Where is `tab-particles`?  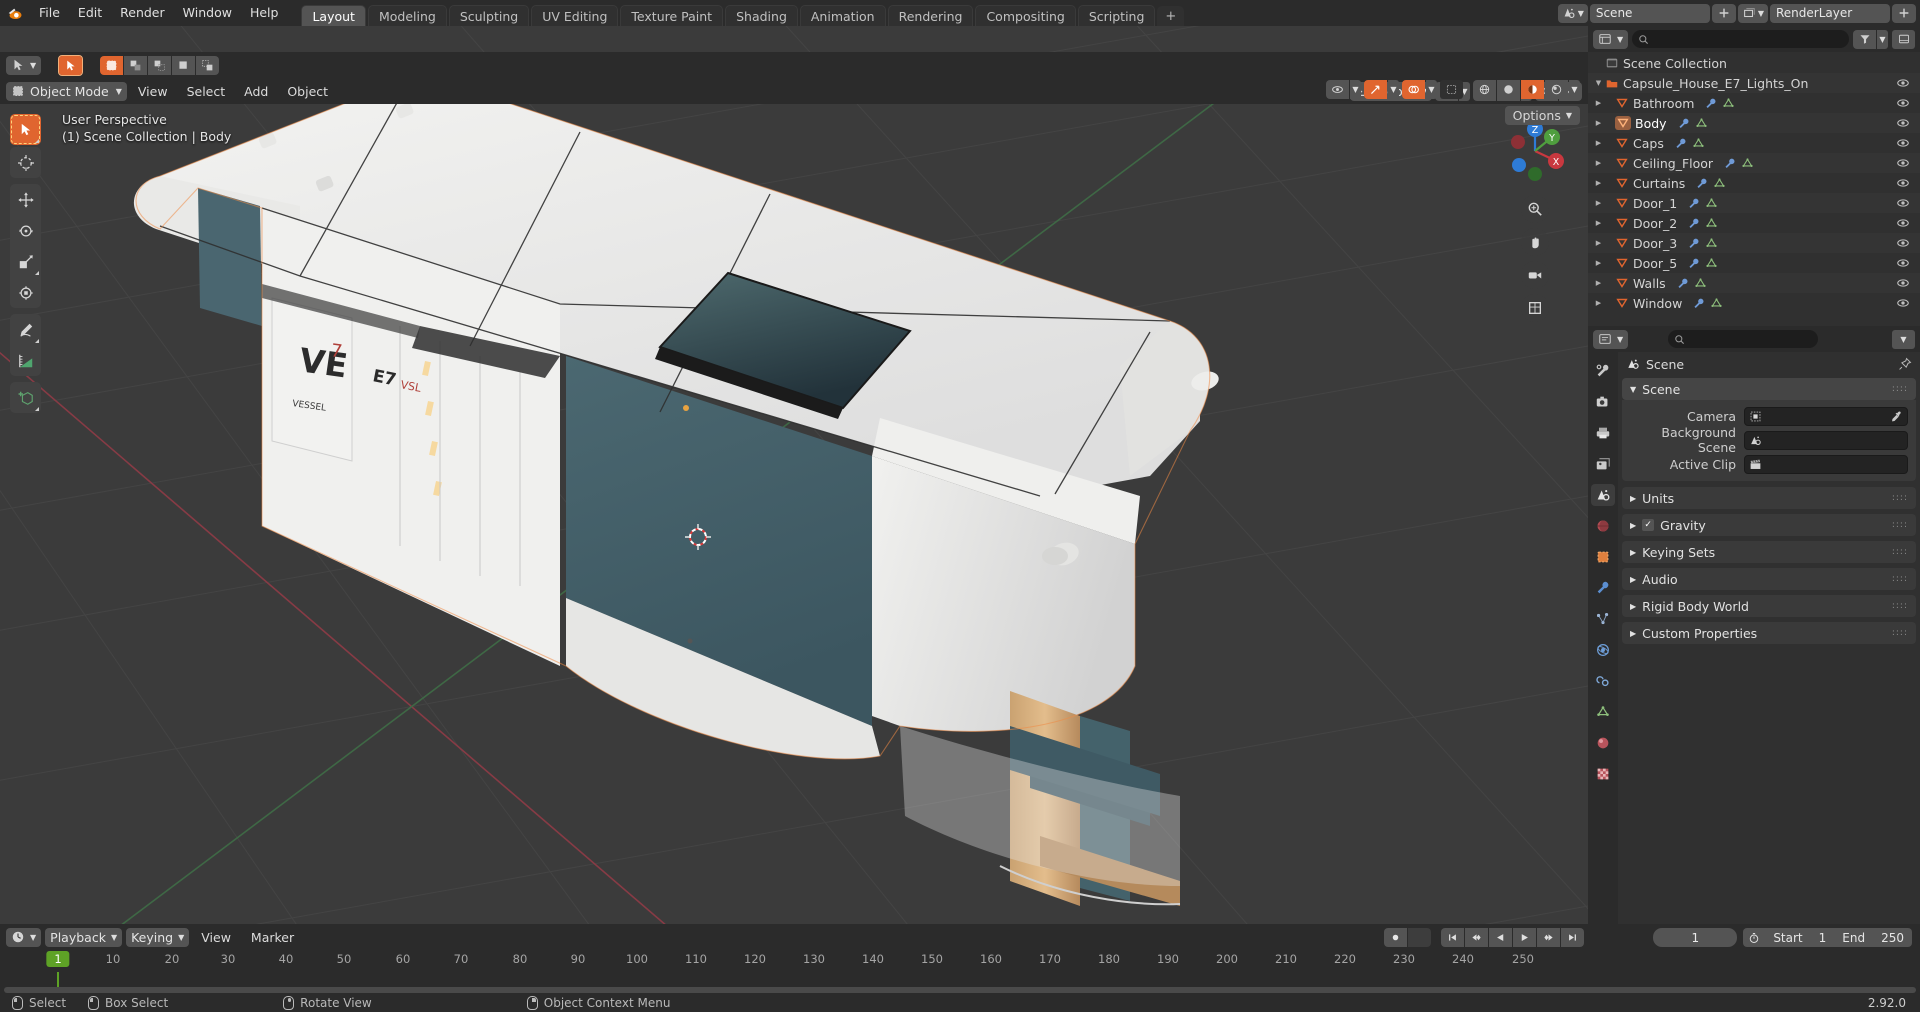
tab-particles is located at coordinates (1603, 619).